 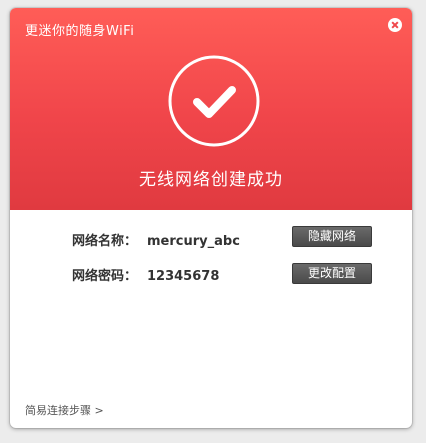 I want to click on network-name-label: 网络名称：, so click(x=105, y=241).